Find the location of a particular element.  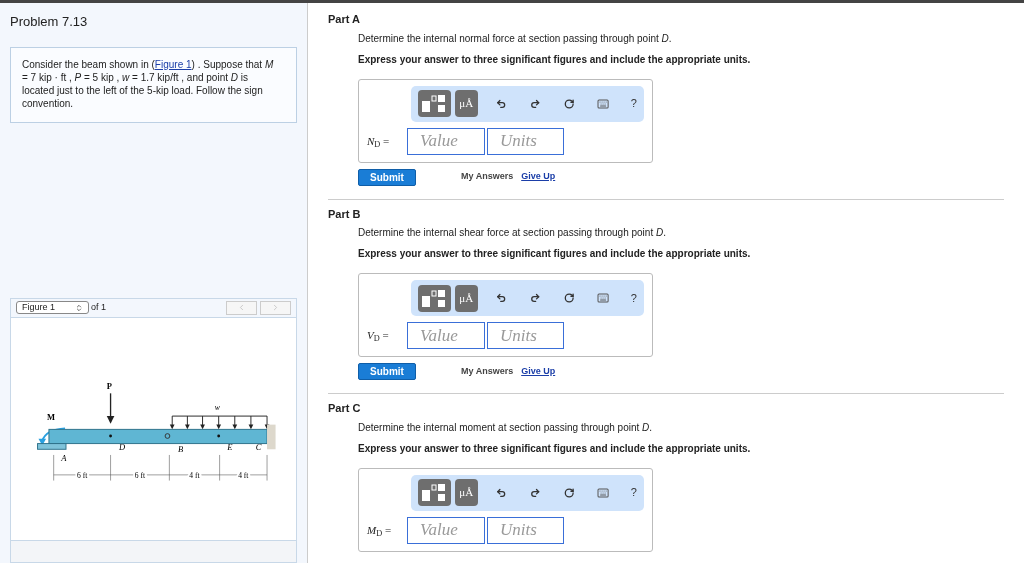

hinge is located at coordinates (167, 435).